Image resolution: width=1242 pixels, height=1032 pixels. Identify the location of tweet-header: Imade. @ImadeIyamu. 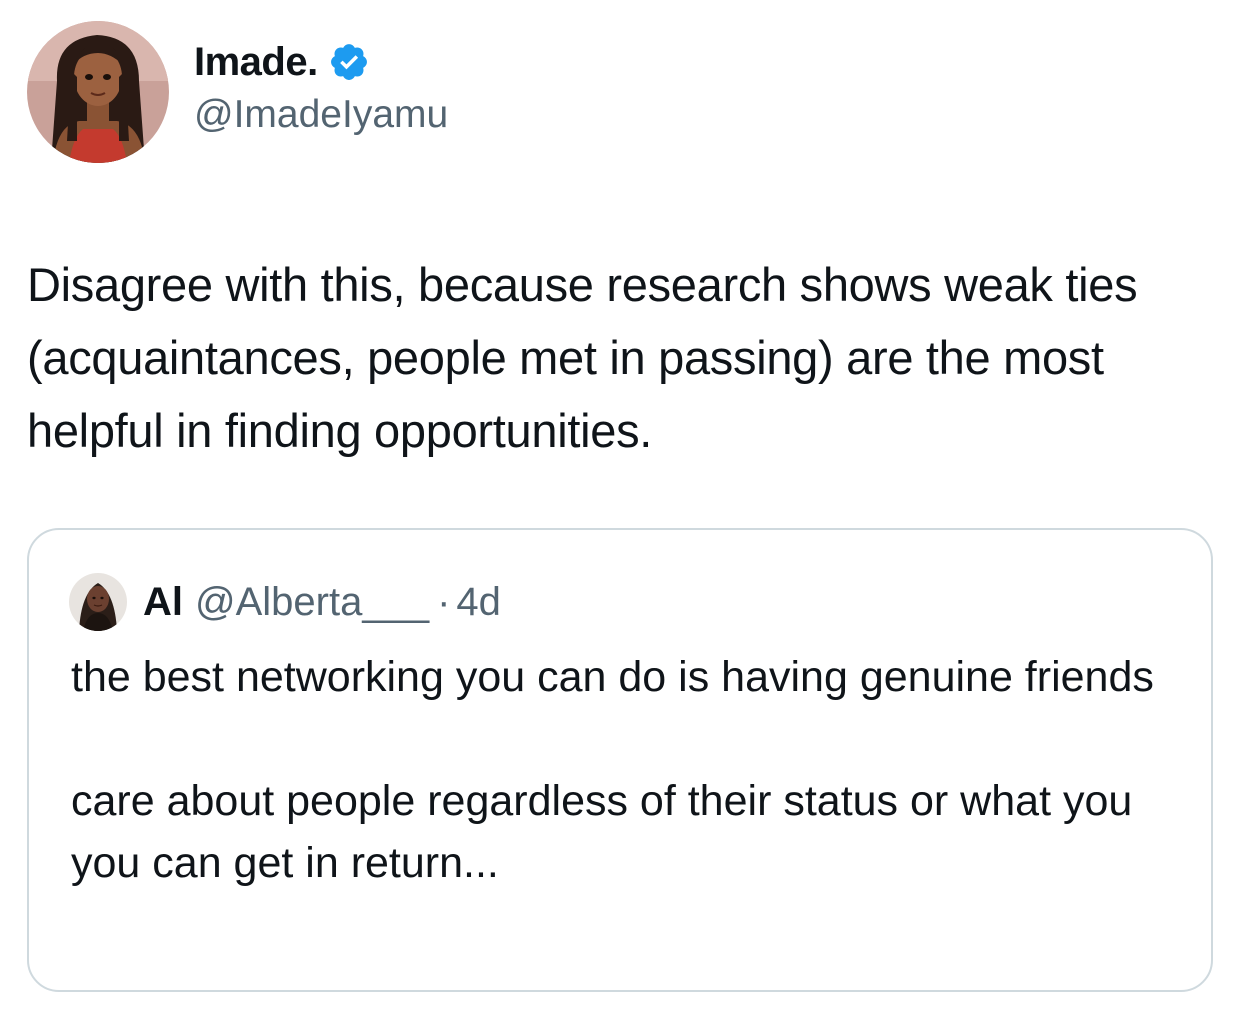
(237, 92).